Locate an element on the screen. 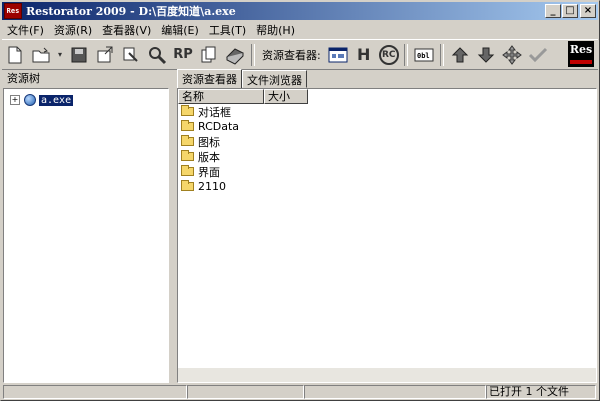 Image resolution: width=600 pixels, height=401 pixels. menu-file: 文件(F) is located at coordinates (25, 30).